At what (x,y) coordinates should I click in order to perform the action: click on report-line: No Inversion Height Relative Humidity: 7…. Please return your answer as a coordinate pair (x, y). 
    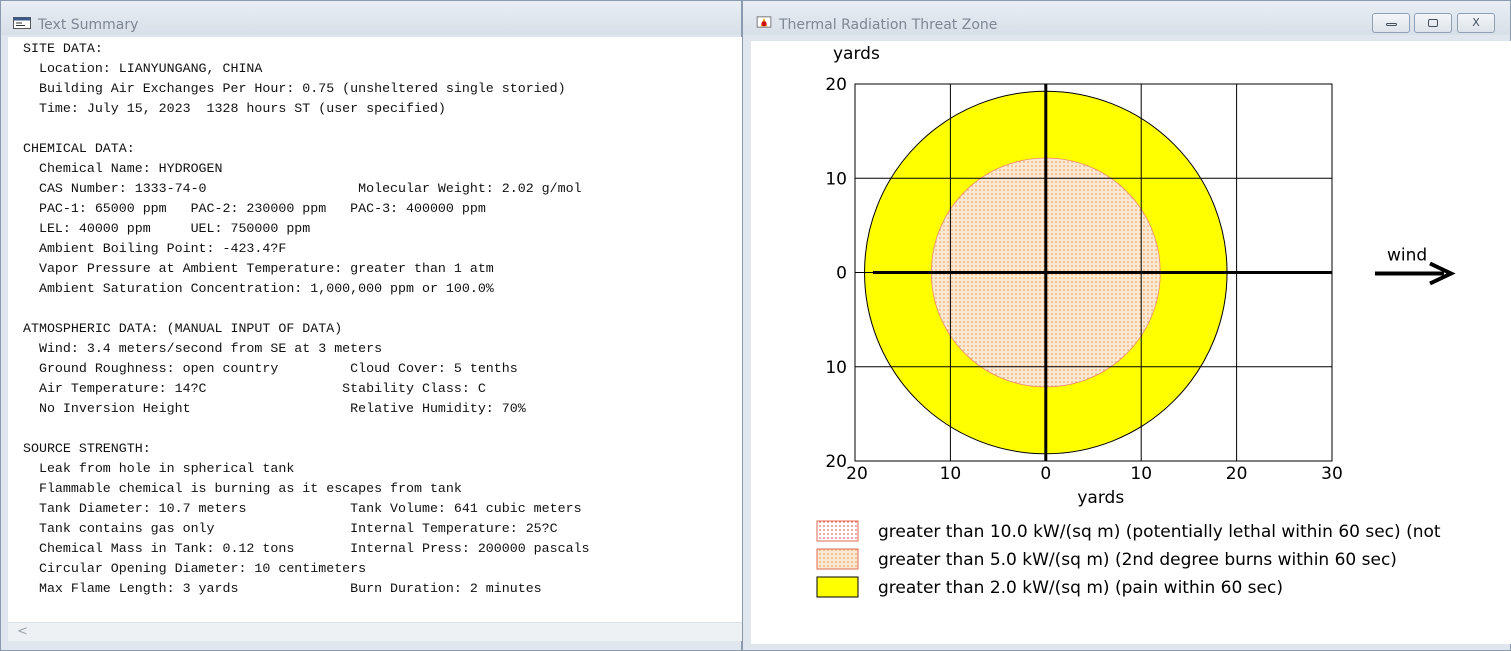
    Looking at the image, I should click on (274, 408).